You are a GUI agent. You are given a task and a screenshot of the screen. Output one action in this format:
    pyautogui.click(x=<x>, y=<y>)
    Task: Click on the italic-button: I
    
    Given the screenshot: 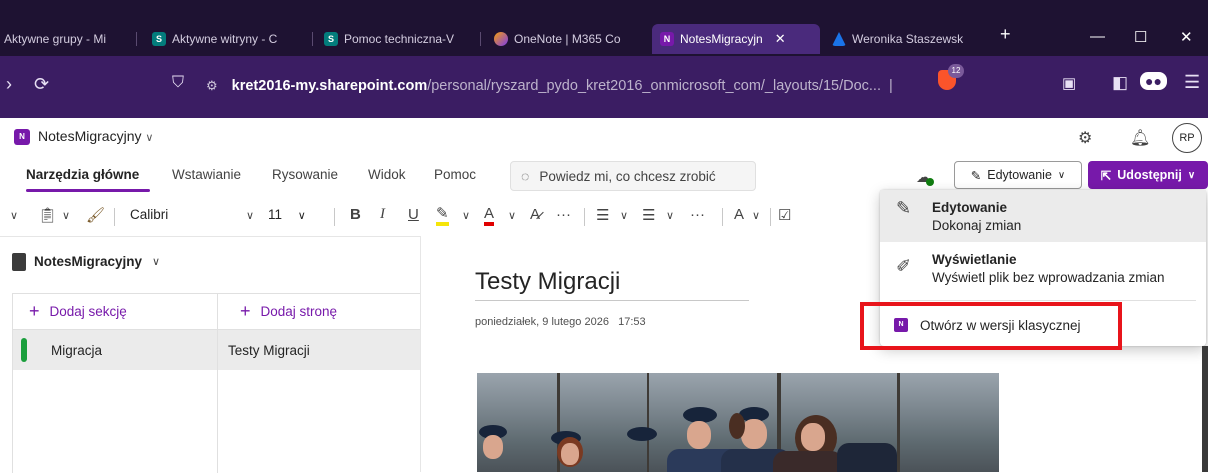 What is the action you would take?
    pyautogui.click(x=382, y=214)
    